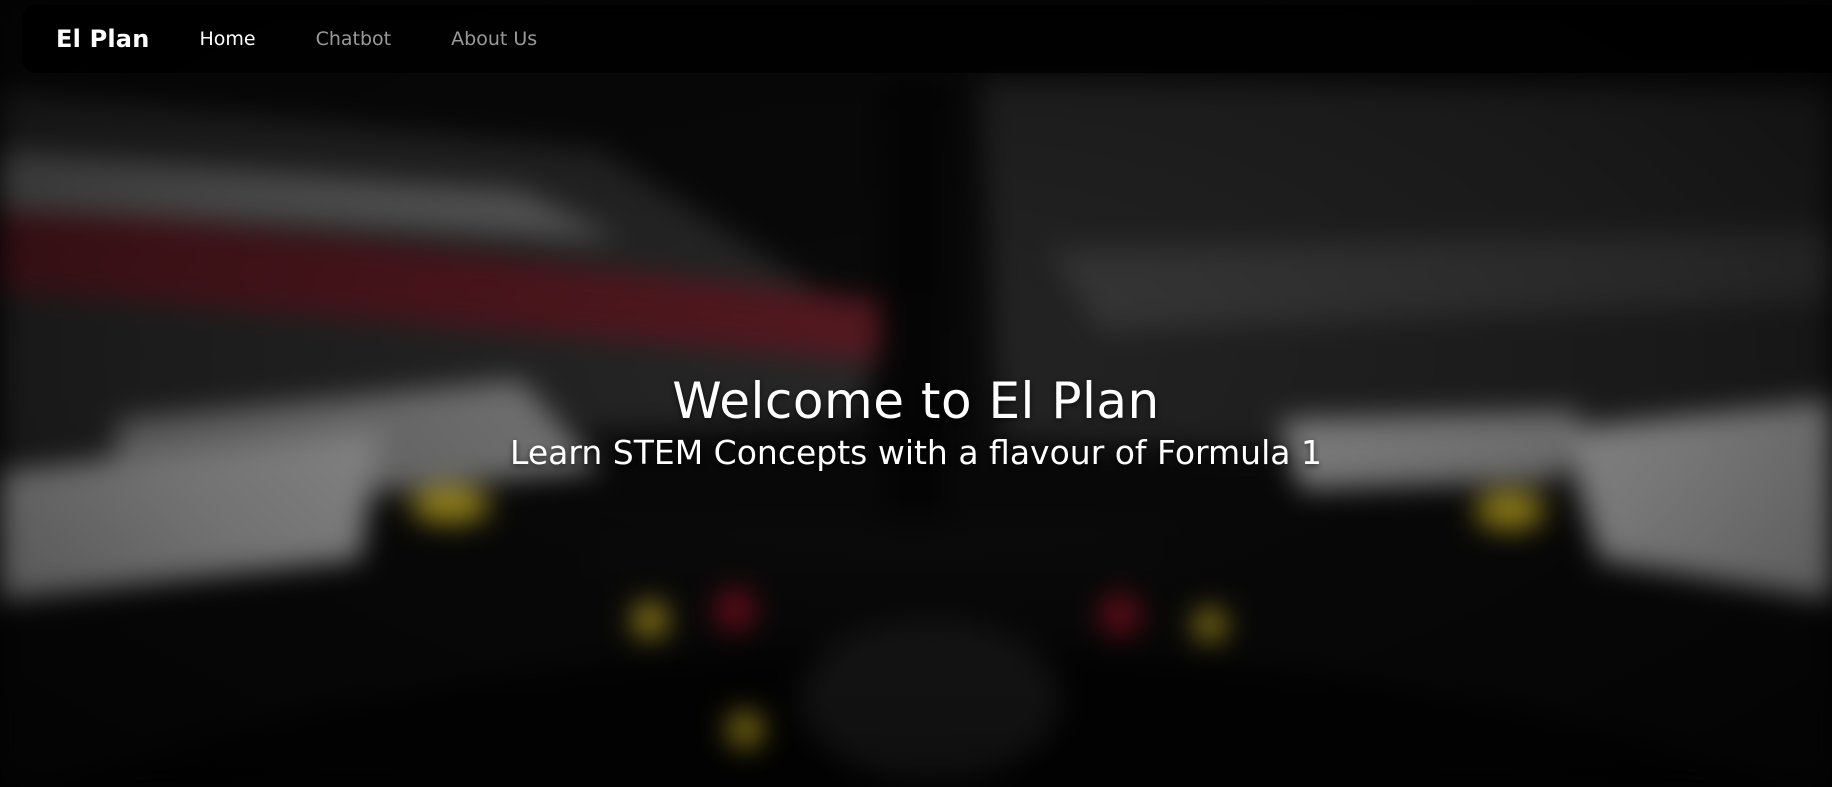  I want to click on top-navbar: El Plan Home Chatbot About Us, so click(927, 39).